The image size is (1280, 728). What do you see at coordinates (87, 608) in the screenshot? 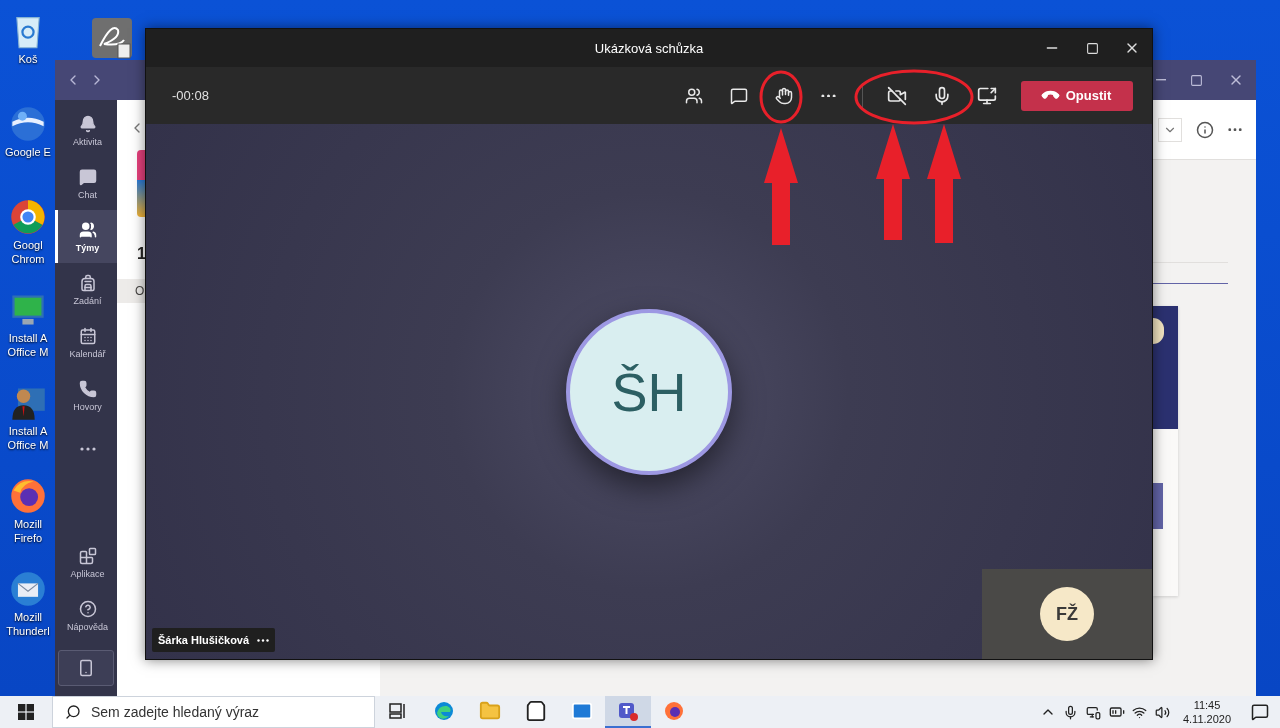
I see `help-icon` at bounding box center [87, 608].